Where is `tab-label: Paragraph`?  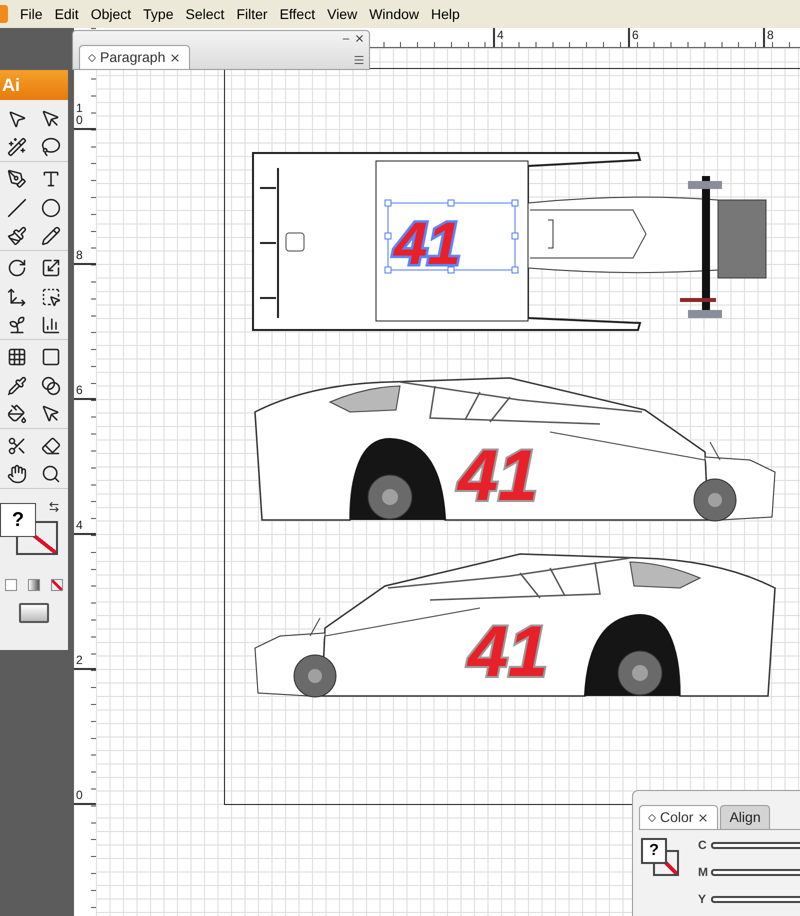
tab-label: Paragraph is located at coordinates (133, 57).